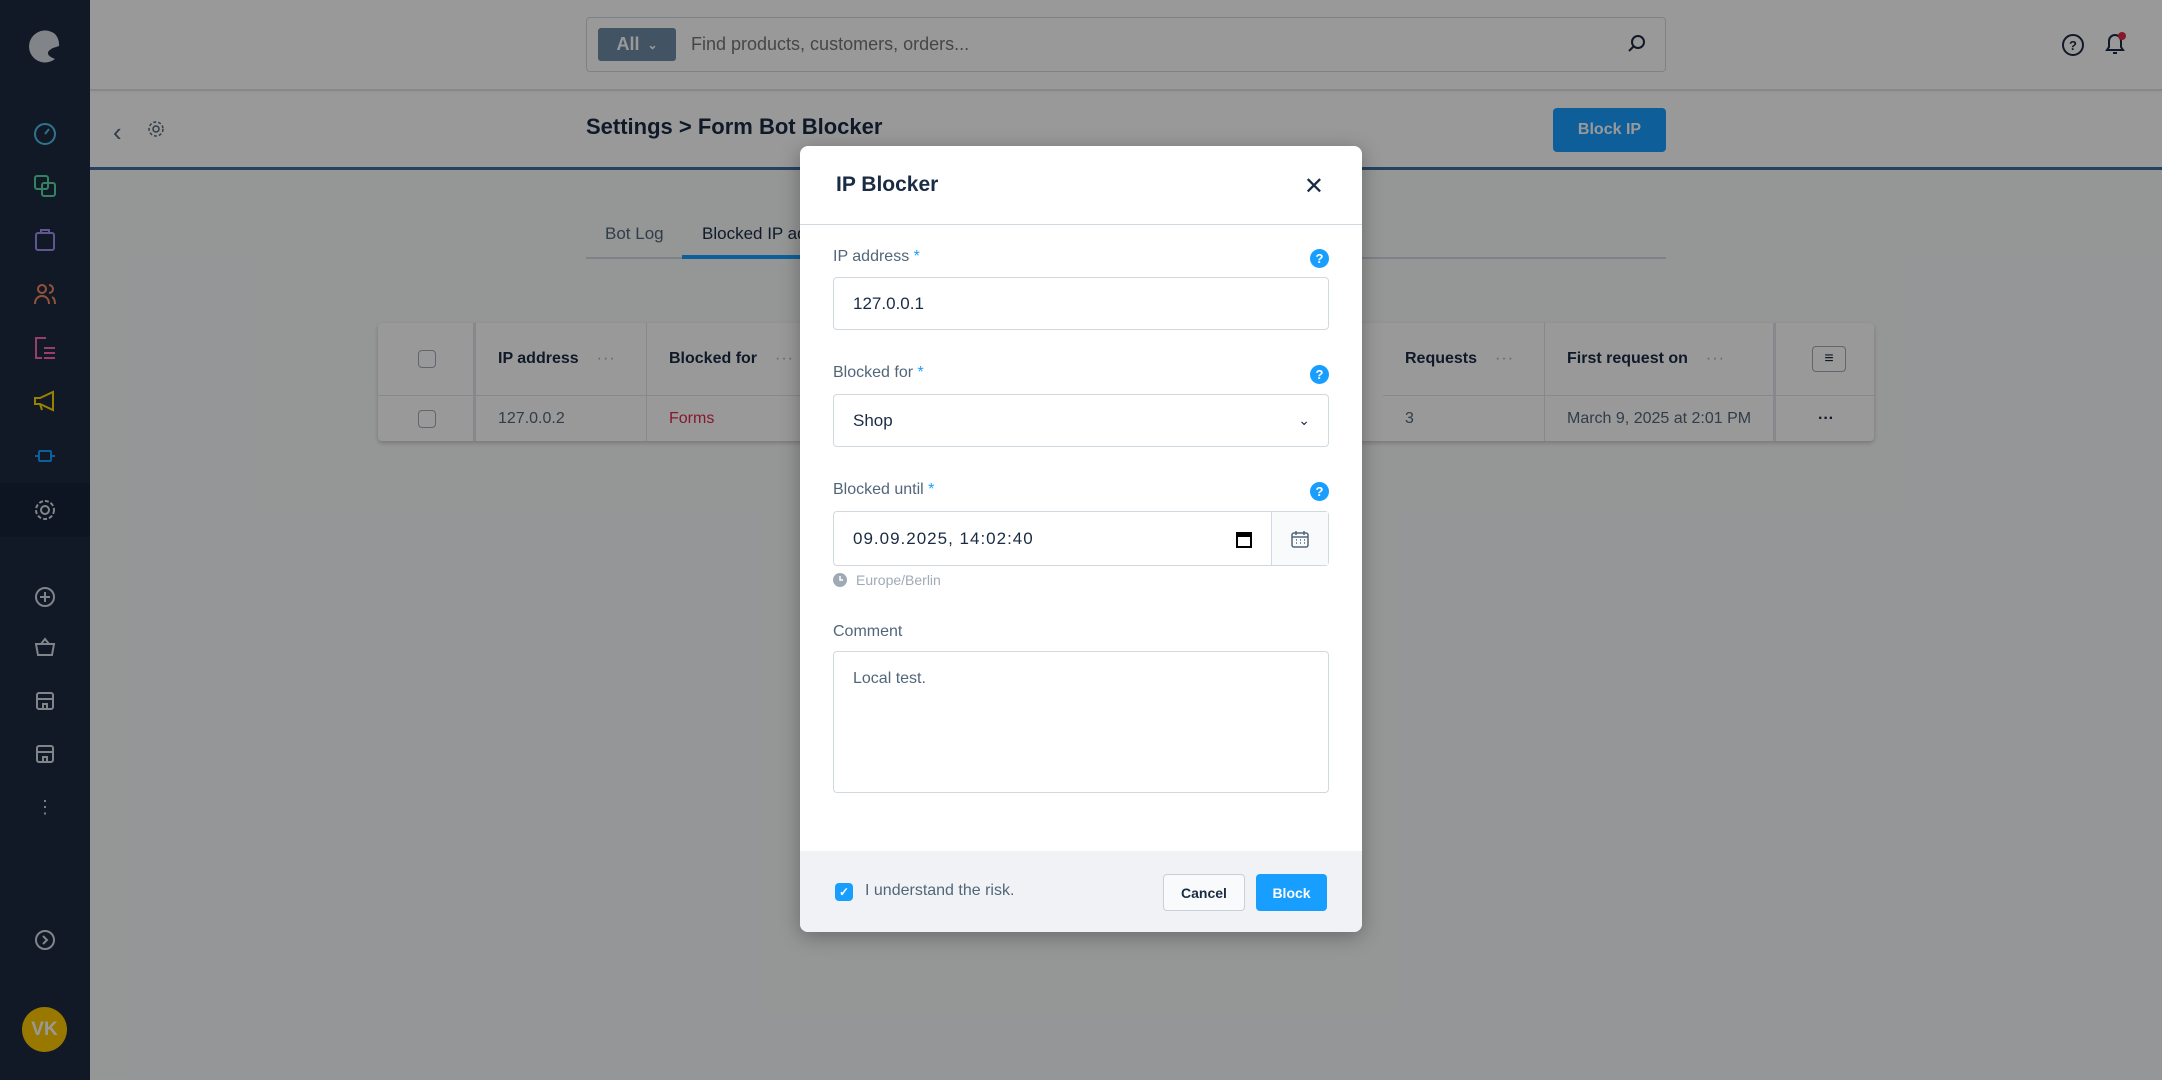  What do you see at coordinates (1244, 539) in the screenshot?
I see `native-calendar-icon` at bounding box center [1244, 539].